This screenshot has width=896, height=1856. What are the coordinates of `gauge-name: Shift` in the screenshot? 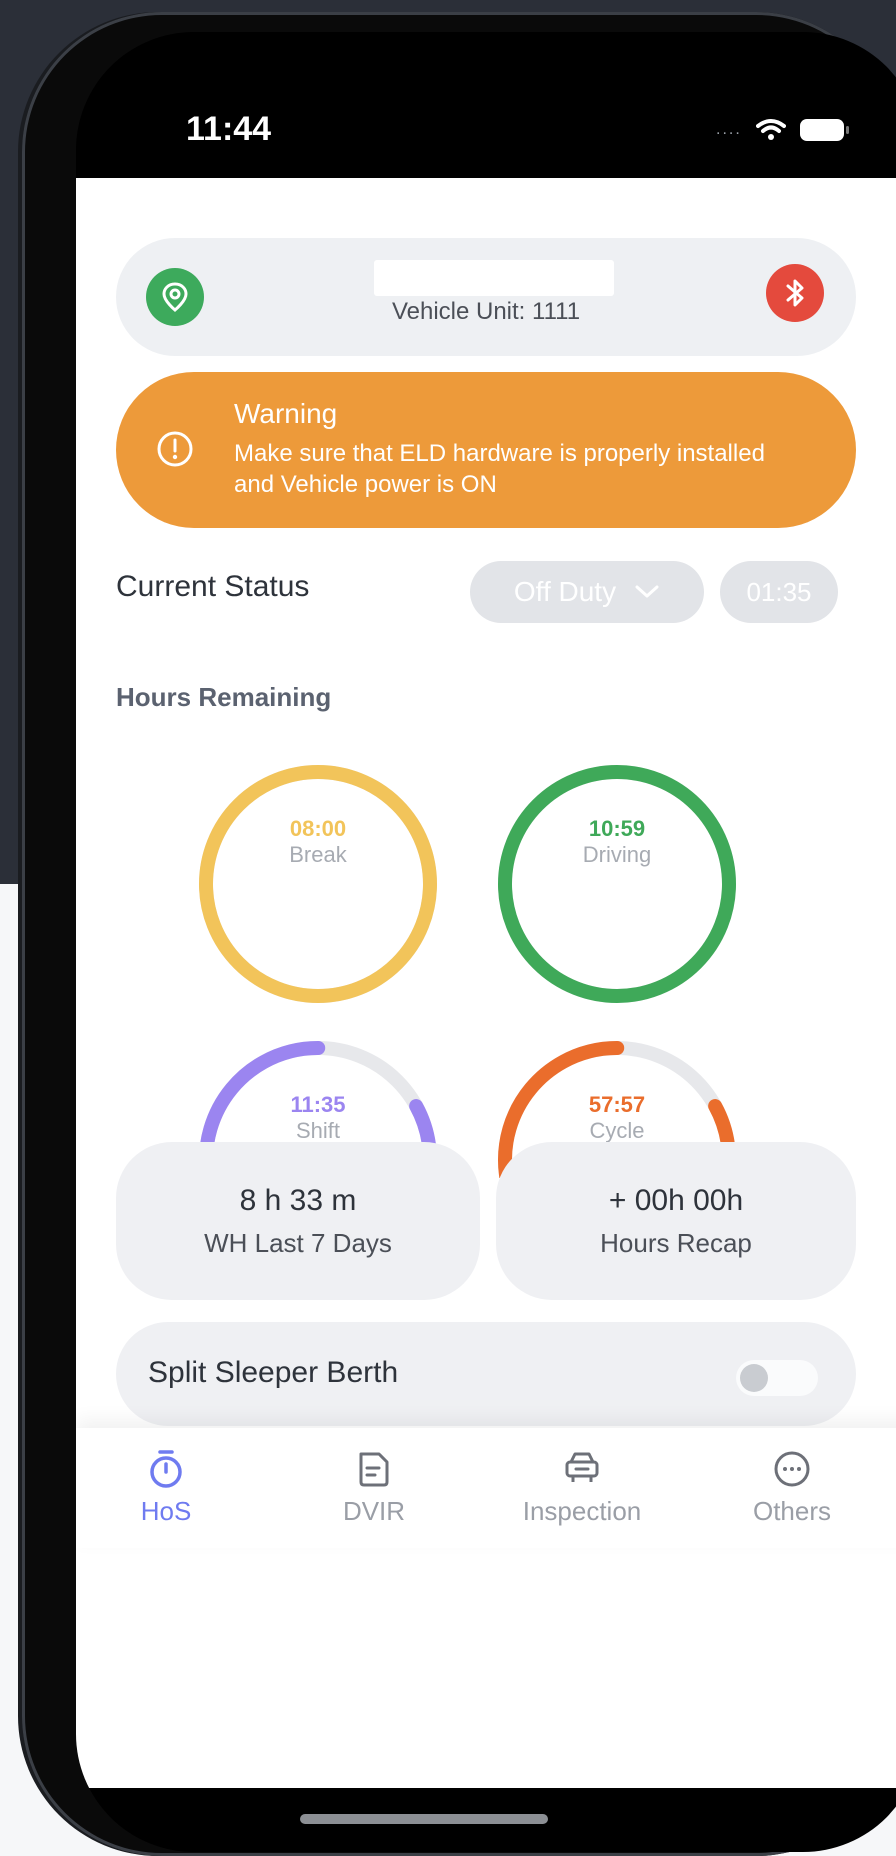 It's located at (318, 1130).